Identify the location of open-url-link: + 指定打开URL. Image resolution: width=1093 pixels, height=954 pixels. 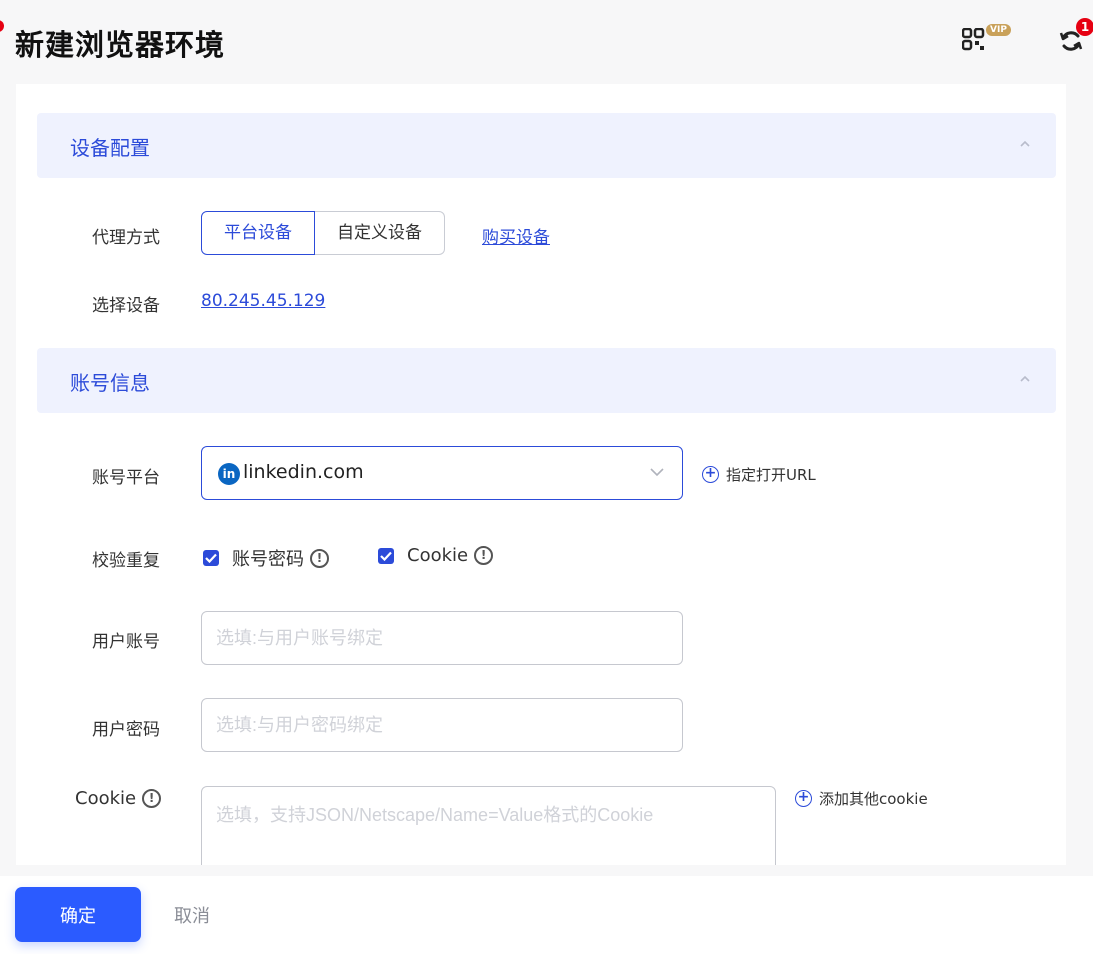
(759, 474).